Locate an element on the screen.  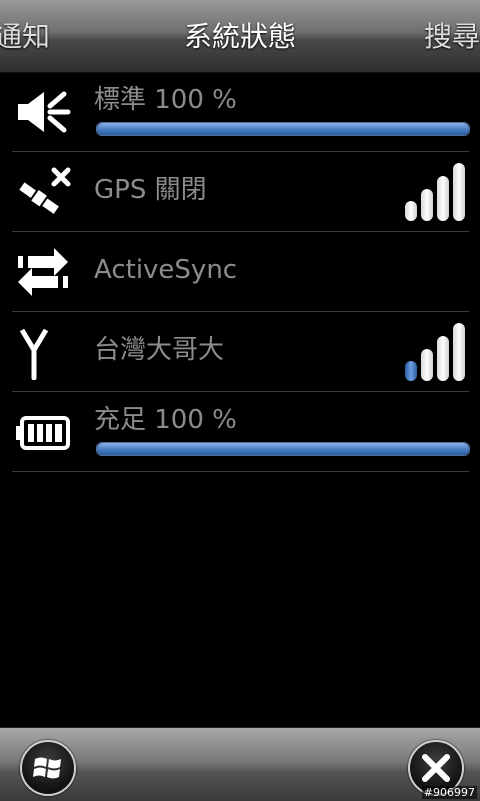
start-button is located at coordinates (48, 768).